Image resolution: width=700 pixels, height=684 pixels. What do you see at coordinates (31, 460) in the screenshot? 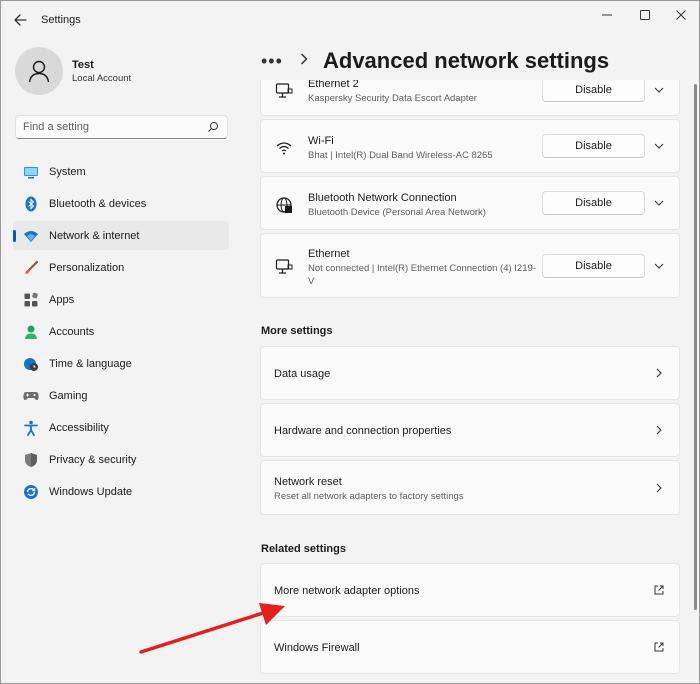
I see `shield-icon` at bounding box center [31, 460].